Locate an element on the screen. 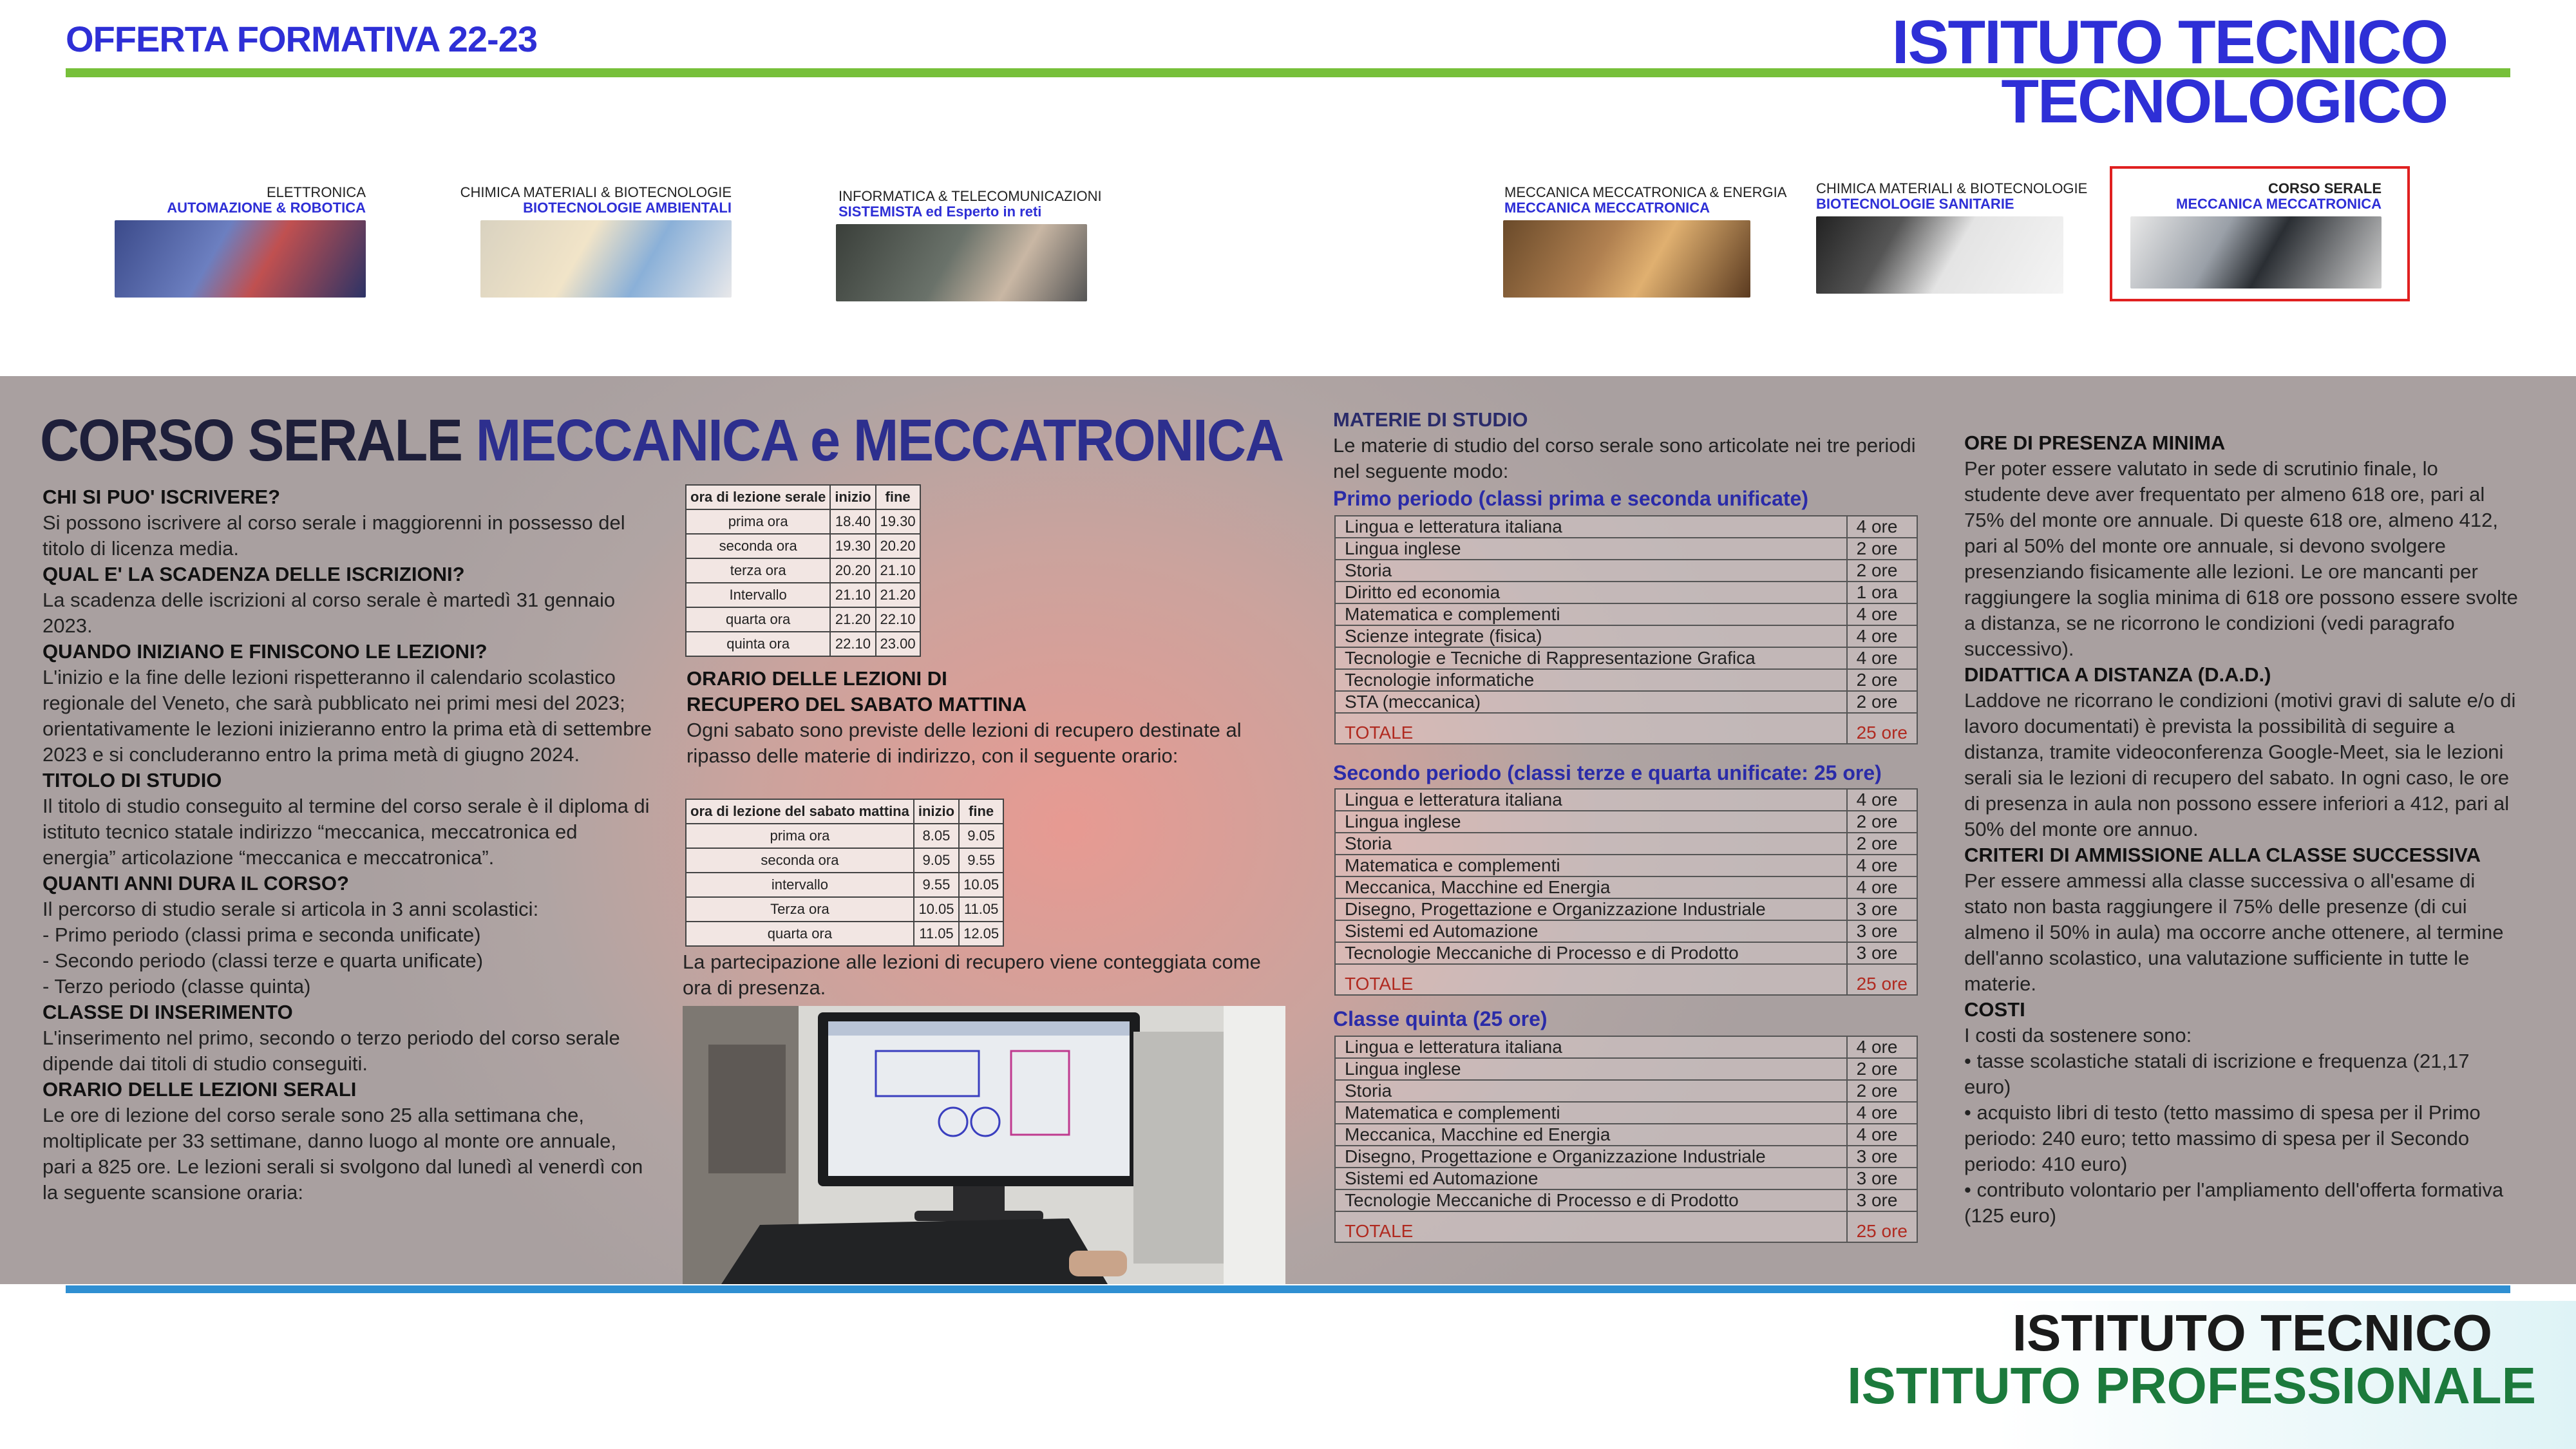  subject-row: Lingua e letteratura italiana 4 ore is located at coordinates (1626, 1047).